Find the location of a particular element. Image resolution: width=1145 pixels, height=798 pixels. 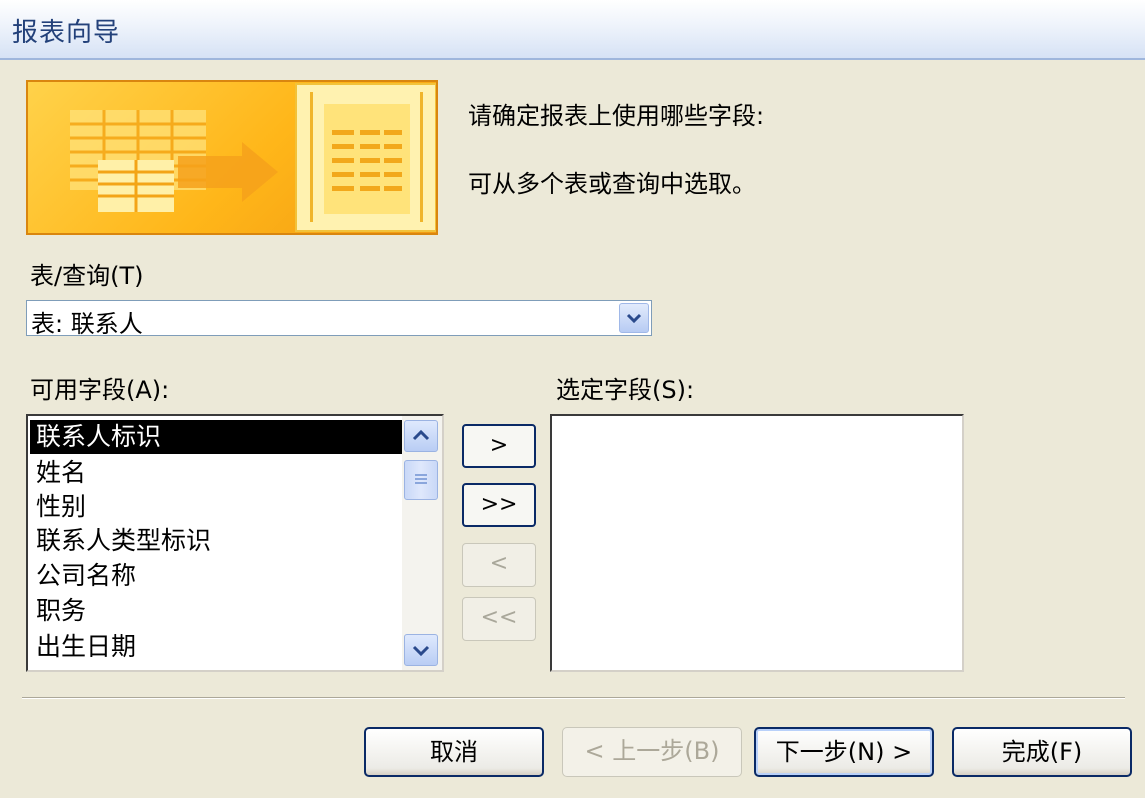

table-query-dropdown: 表: 联系人 is located at coordinates (339, 319).